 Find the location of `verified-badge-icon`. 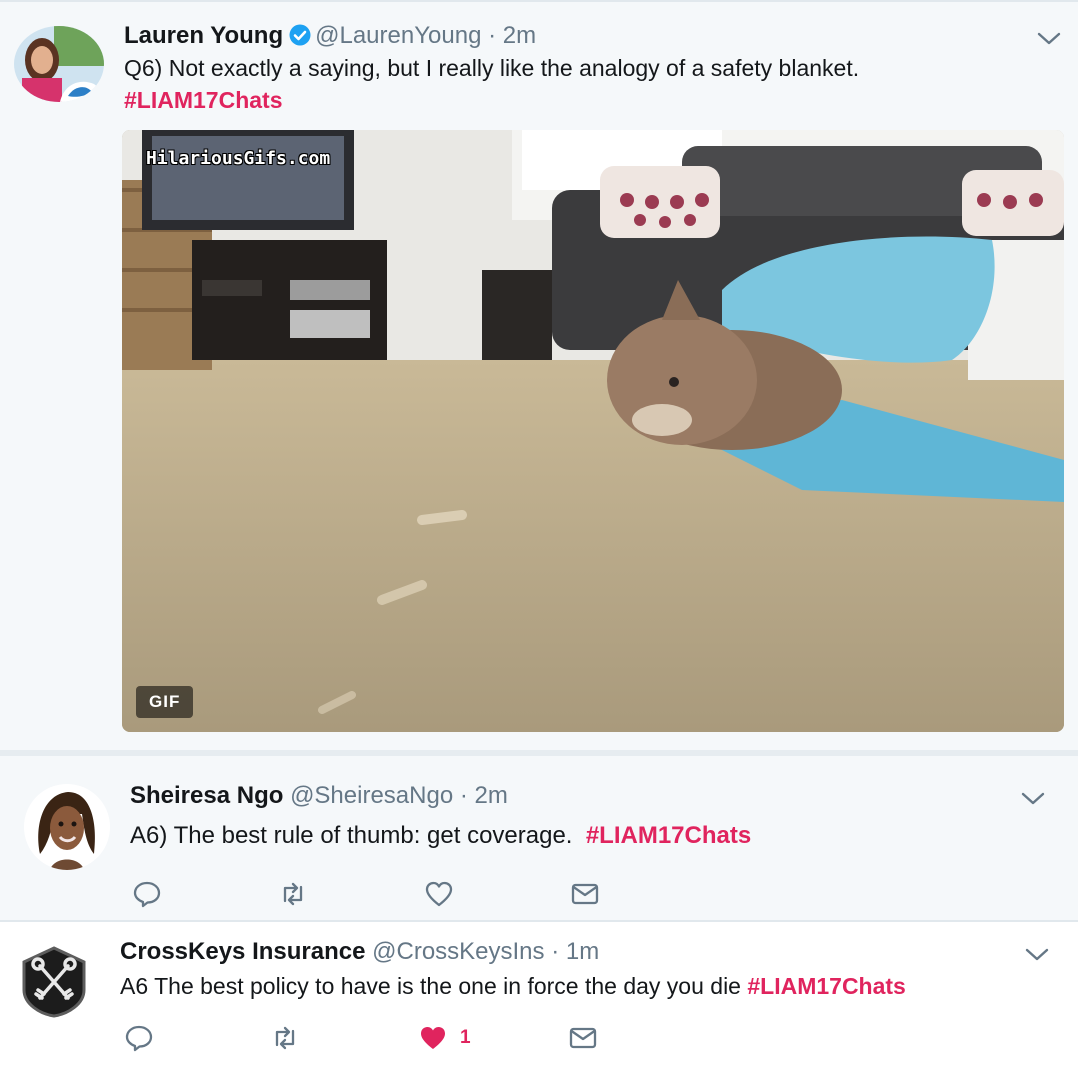

verified-badge-icon is located at coordinates (300, 35).